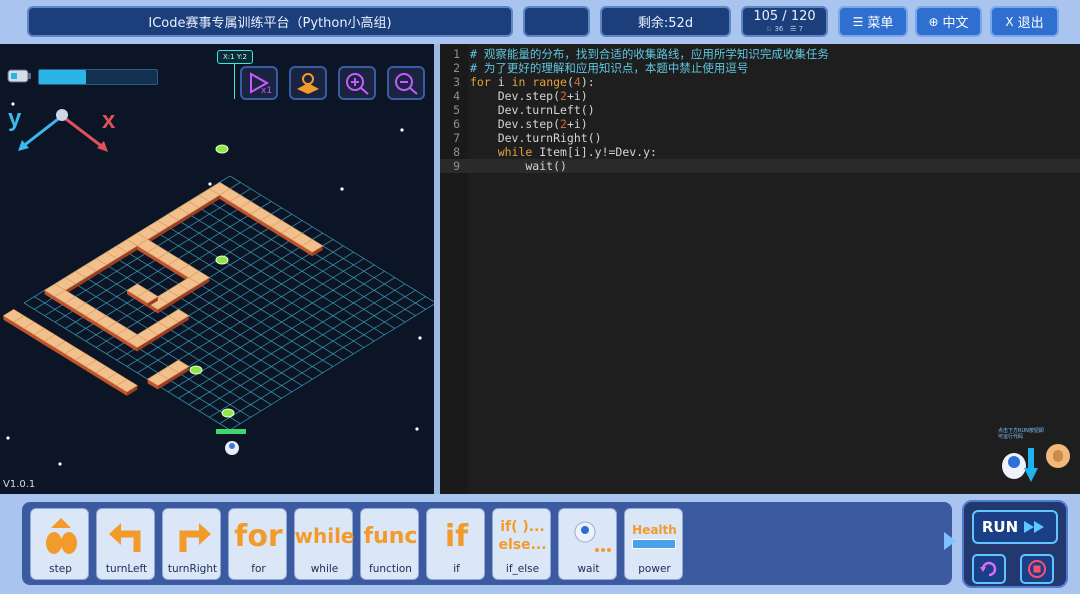  I want to click on map-view-button, so click(308, 83).